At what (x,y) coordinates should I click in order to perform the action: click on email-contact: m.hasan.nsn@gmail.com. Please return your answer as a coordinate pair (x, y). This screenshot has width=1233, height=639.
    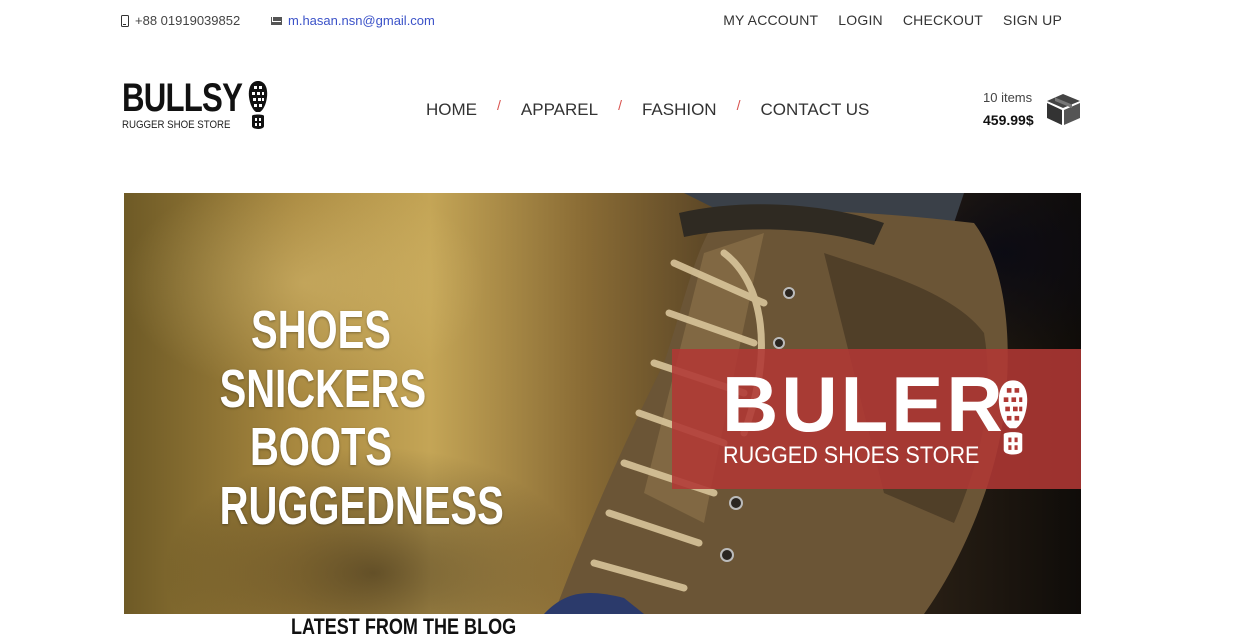
    Looking at the image, I should click on (353, 20).